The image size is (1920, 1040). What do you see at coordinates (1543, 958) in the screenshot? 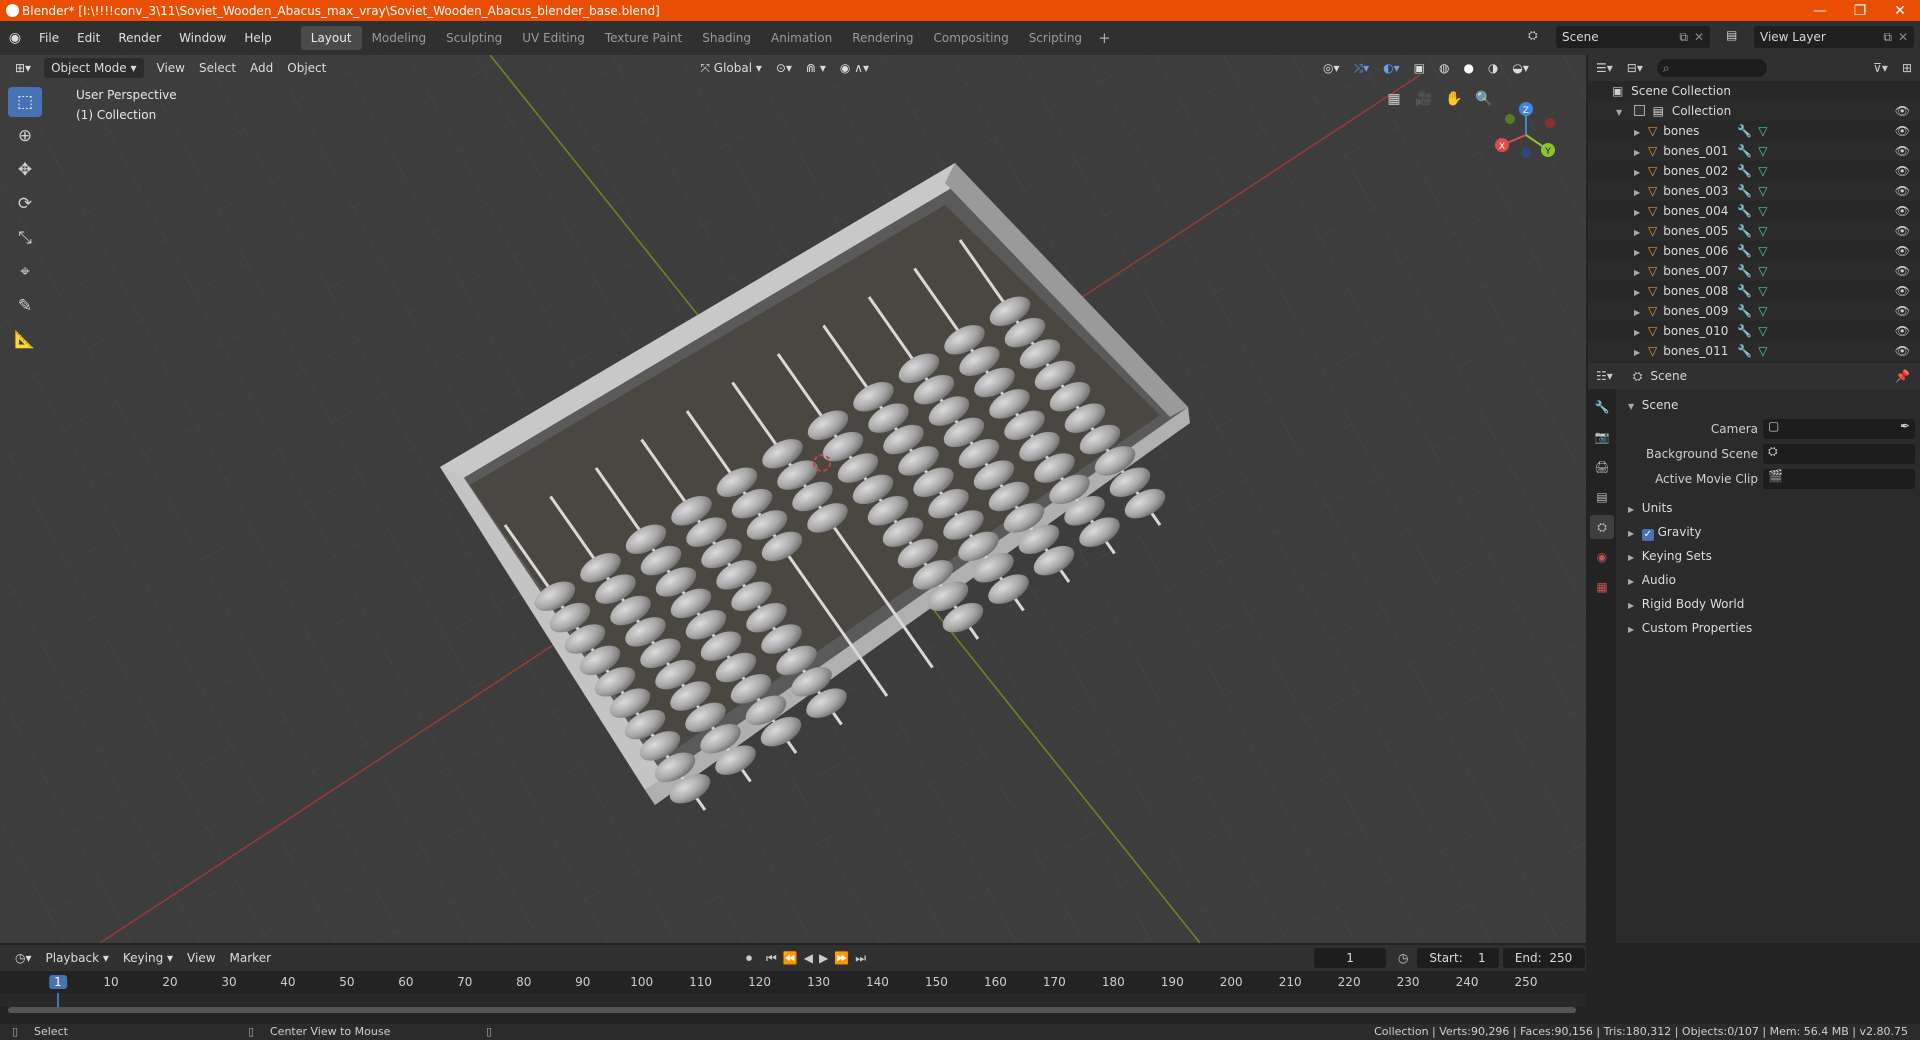
I see `end-frame-field: End: 250` at bounding box center [1543, 958].